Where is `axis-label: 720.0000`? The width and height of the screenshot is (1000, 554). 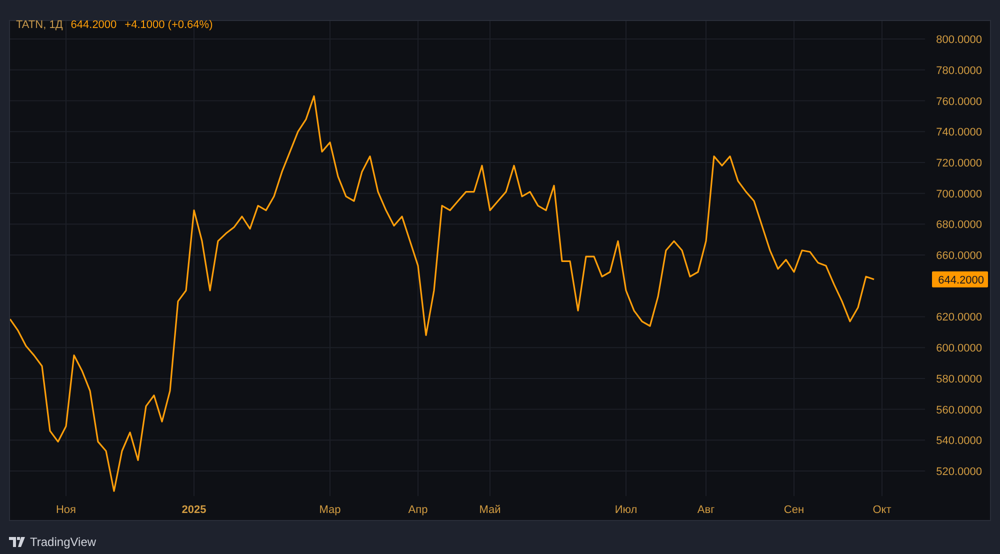 axis-label: 720.0000 is located at coordinates (959, 163).